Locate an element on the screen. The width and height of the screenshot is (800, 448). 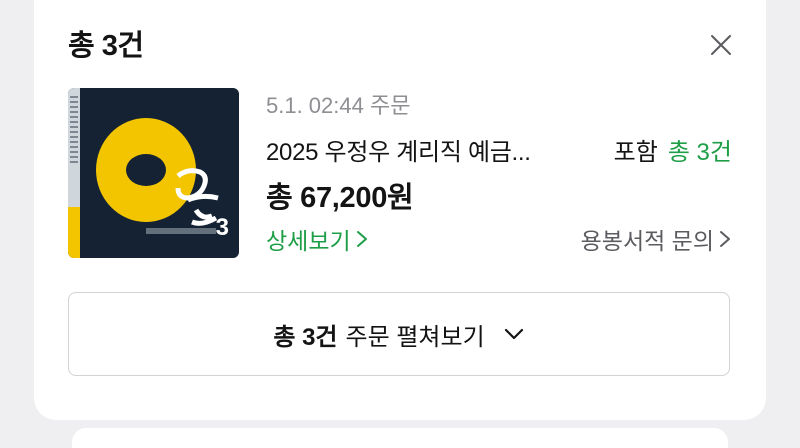
expand-count: 총 3건 is located at coordinates (305, 337).